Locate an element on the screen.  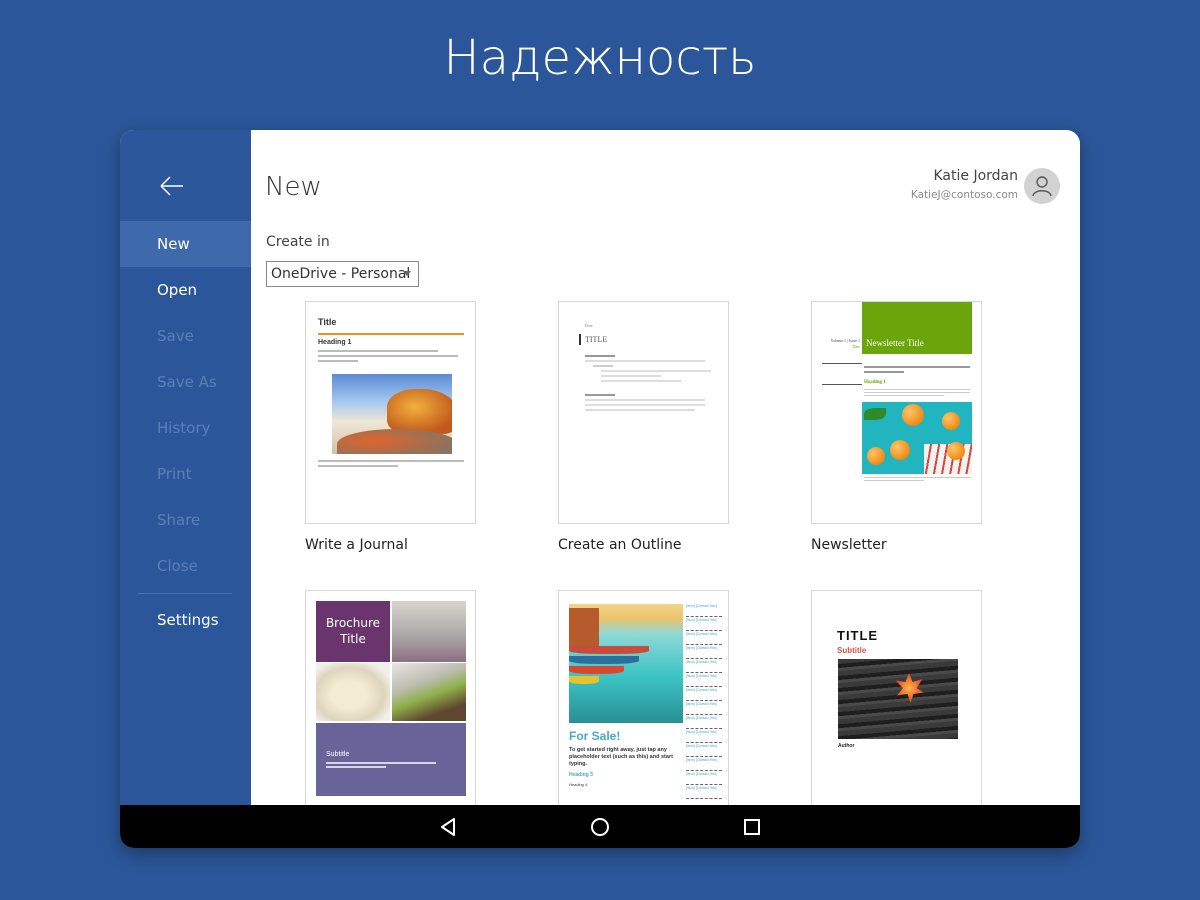
recents-icon is located at coordinates (752, 827).